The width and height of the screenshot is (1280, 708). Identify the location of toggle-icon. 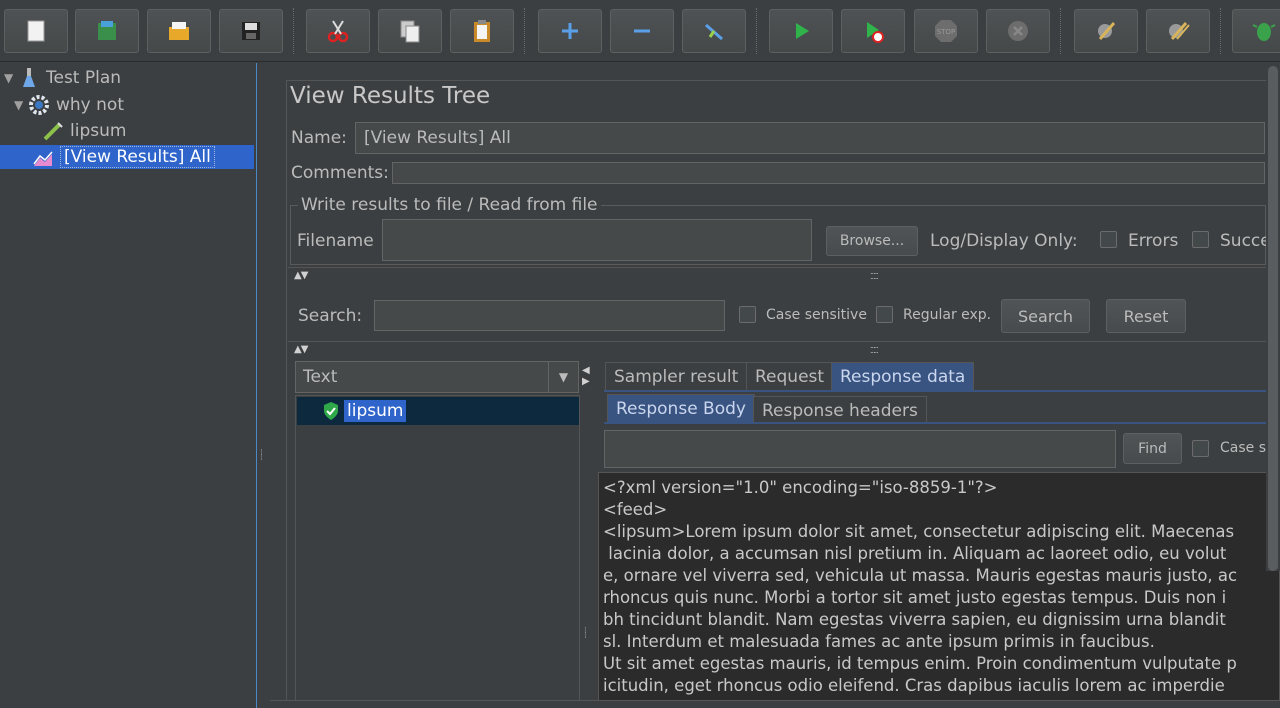
(714, 32).